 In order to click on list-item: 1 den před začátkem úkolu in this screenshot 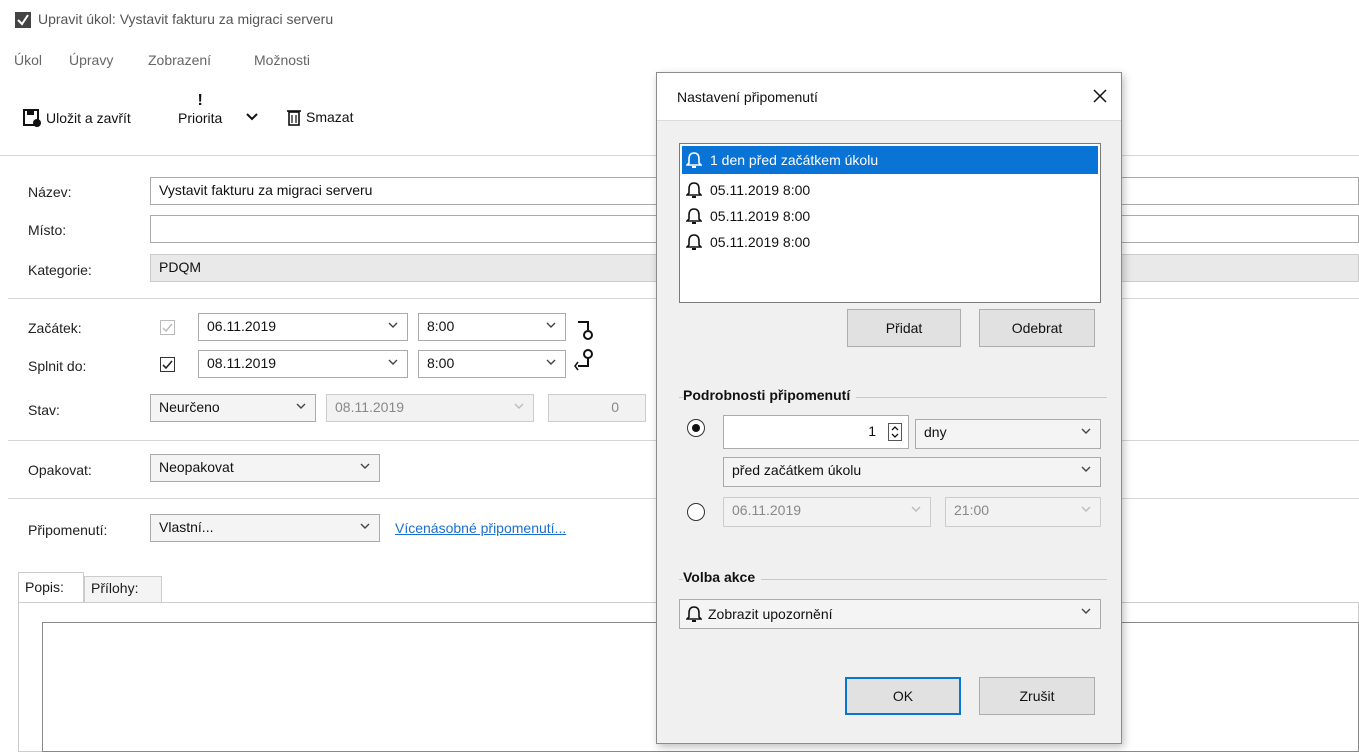, I will do `click(890, 160)`.